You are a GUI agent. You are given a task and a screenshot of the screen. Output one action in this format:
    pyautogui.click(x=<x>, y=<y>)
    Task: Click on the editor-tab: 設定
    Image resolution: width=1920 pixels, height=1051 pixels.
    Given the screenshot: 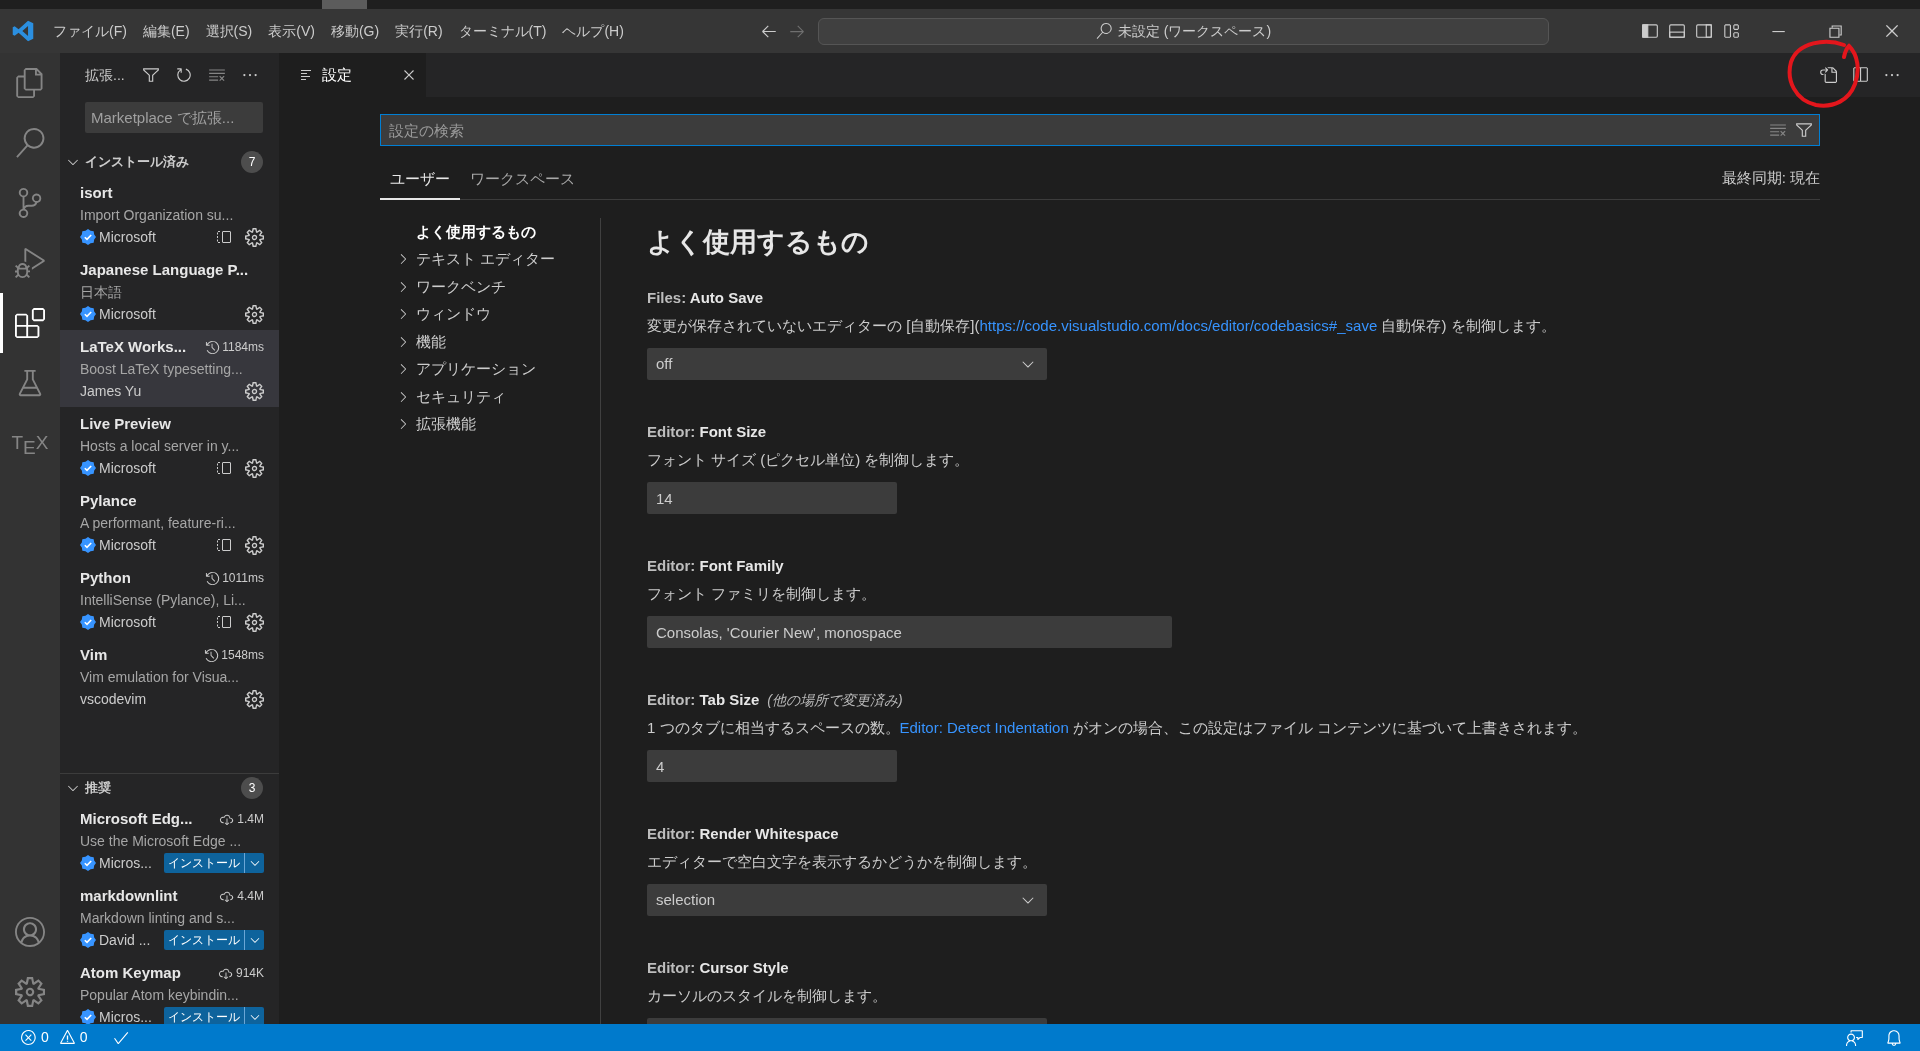 What is the action you would take?
    pyautogui.click(x=352, y=75)
    